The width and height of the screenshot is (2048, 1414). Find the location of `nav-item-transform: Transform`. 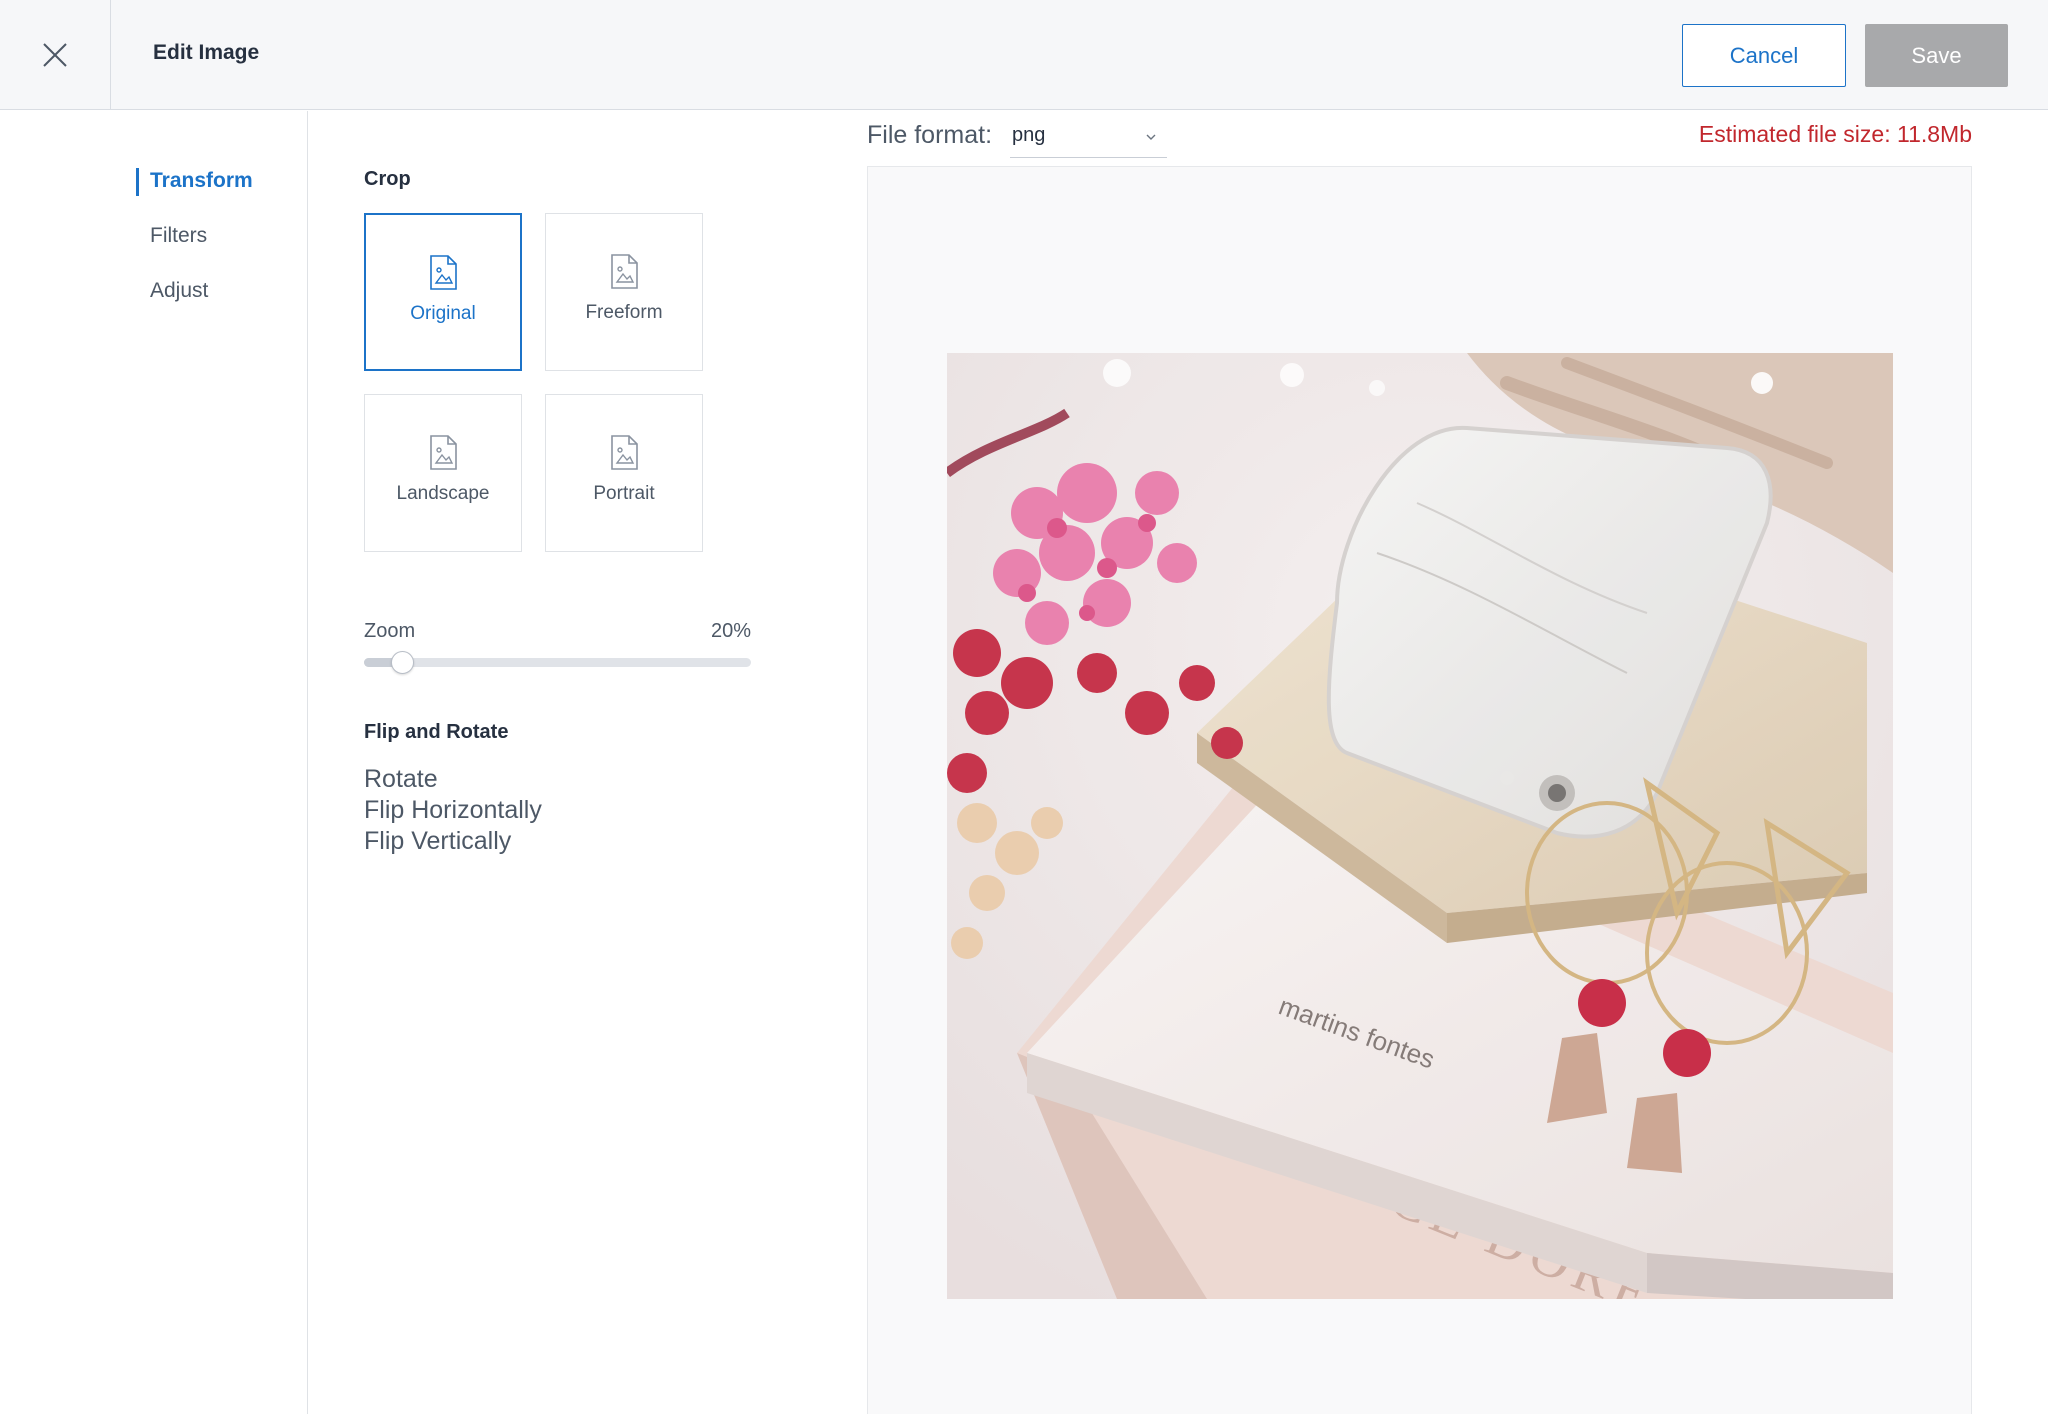

nav-item-transform: Transform is located at coordinates (201, 181).